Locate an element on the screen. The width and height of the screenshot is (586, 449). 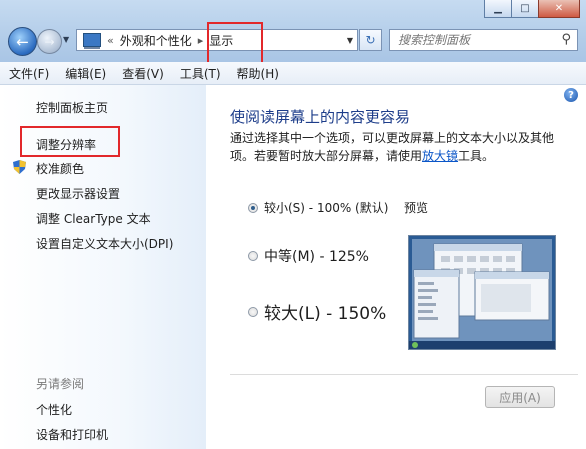
sidebar-item-change-display-settings: 更改显示器设置 is located at coordinates (78, 193).